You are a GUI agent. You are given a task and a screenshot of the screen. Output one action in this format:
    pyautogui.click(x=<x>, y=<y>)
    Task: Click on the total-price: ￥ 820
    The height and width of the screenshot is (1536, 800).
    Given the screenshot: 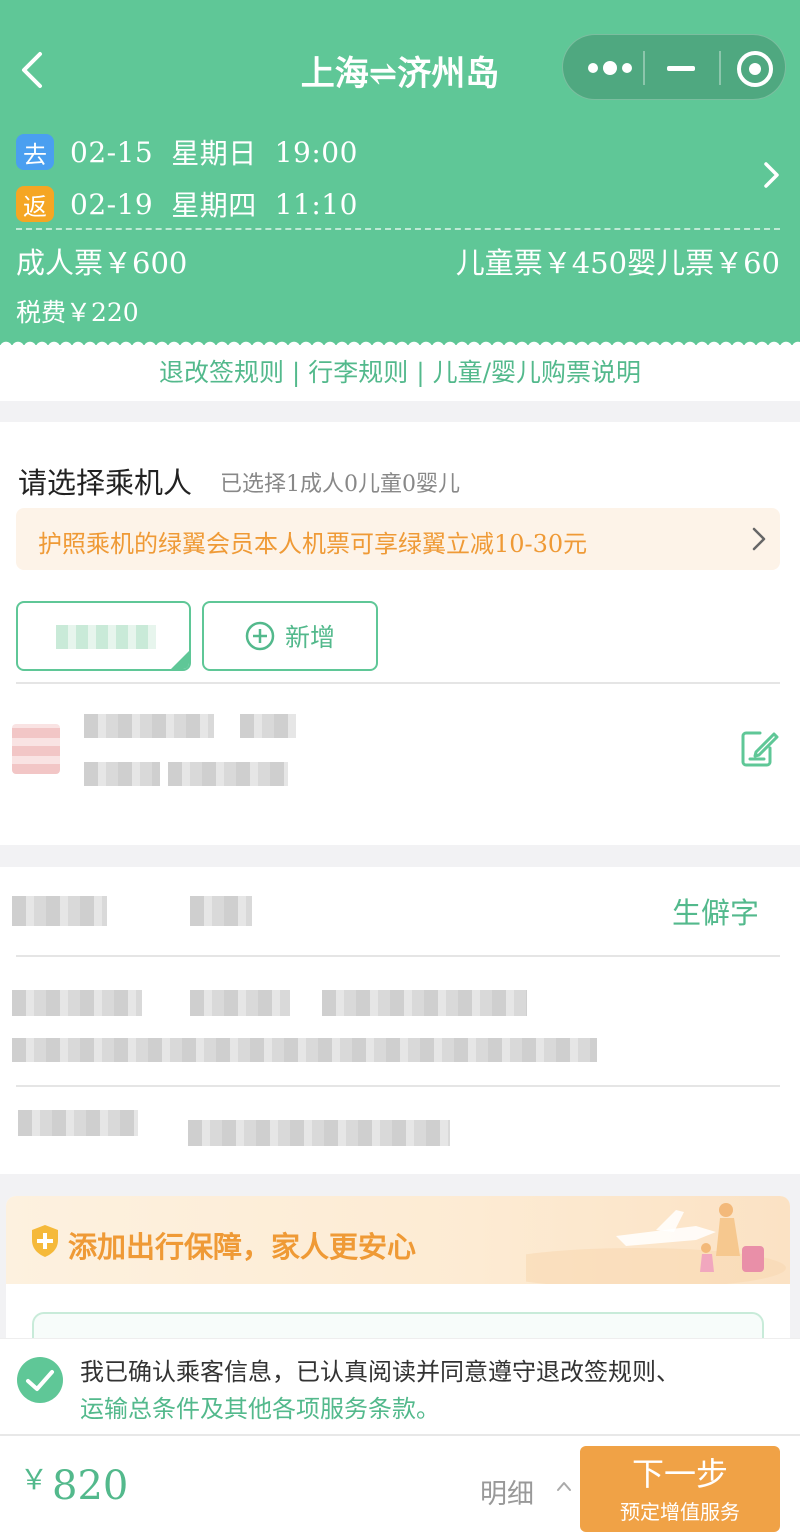 What is the action you would take?
    pyautogui.click(x=74, y=1483)
    